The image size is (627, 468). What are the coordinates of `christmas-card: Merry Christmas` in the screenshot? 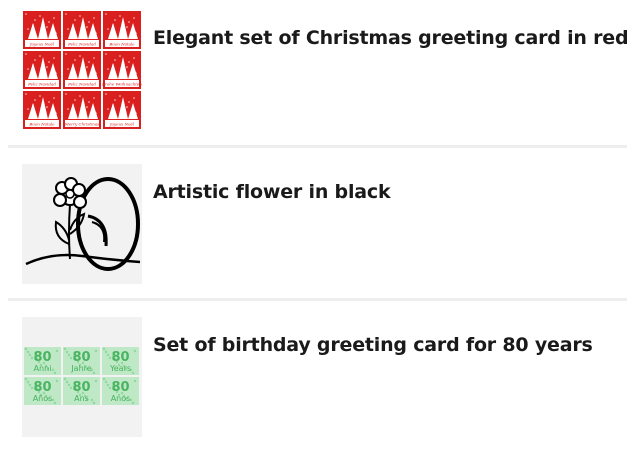 It's located at (82, 110).